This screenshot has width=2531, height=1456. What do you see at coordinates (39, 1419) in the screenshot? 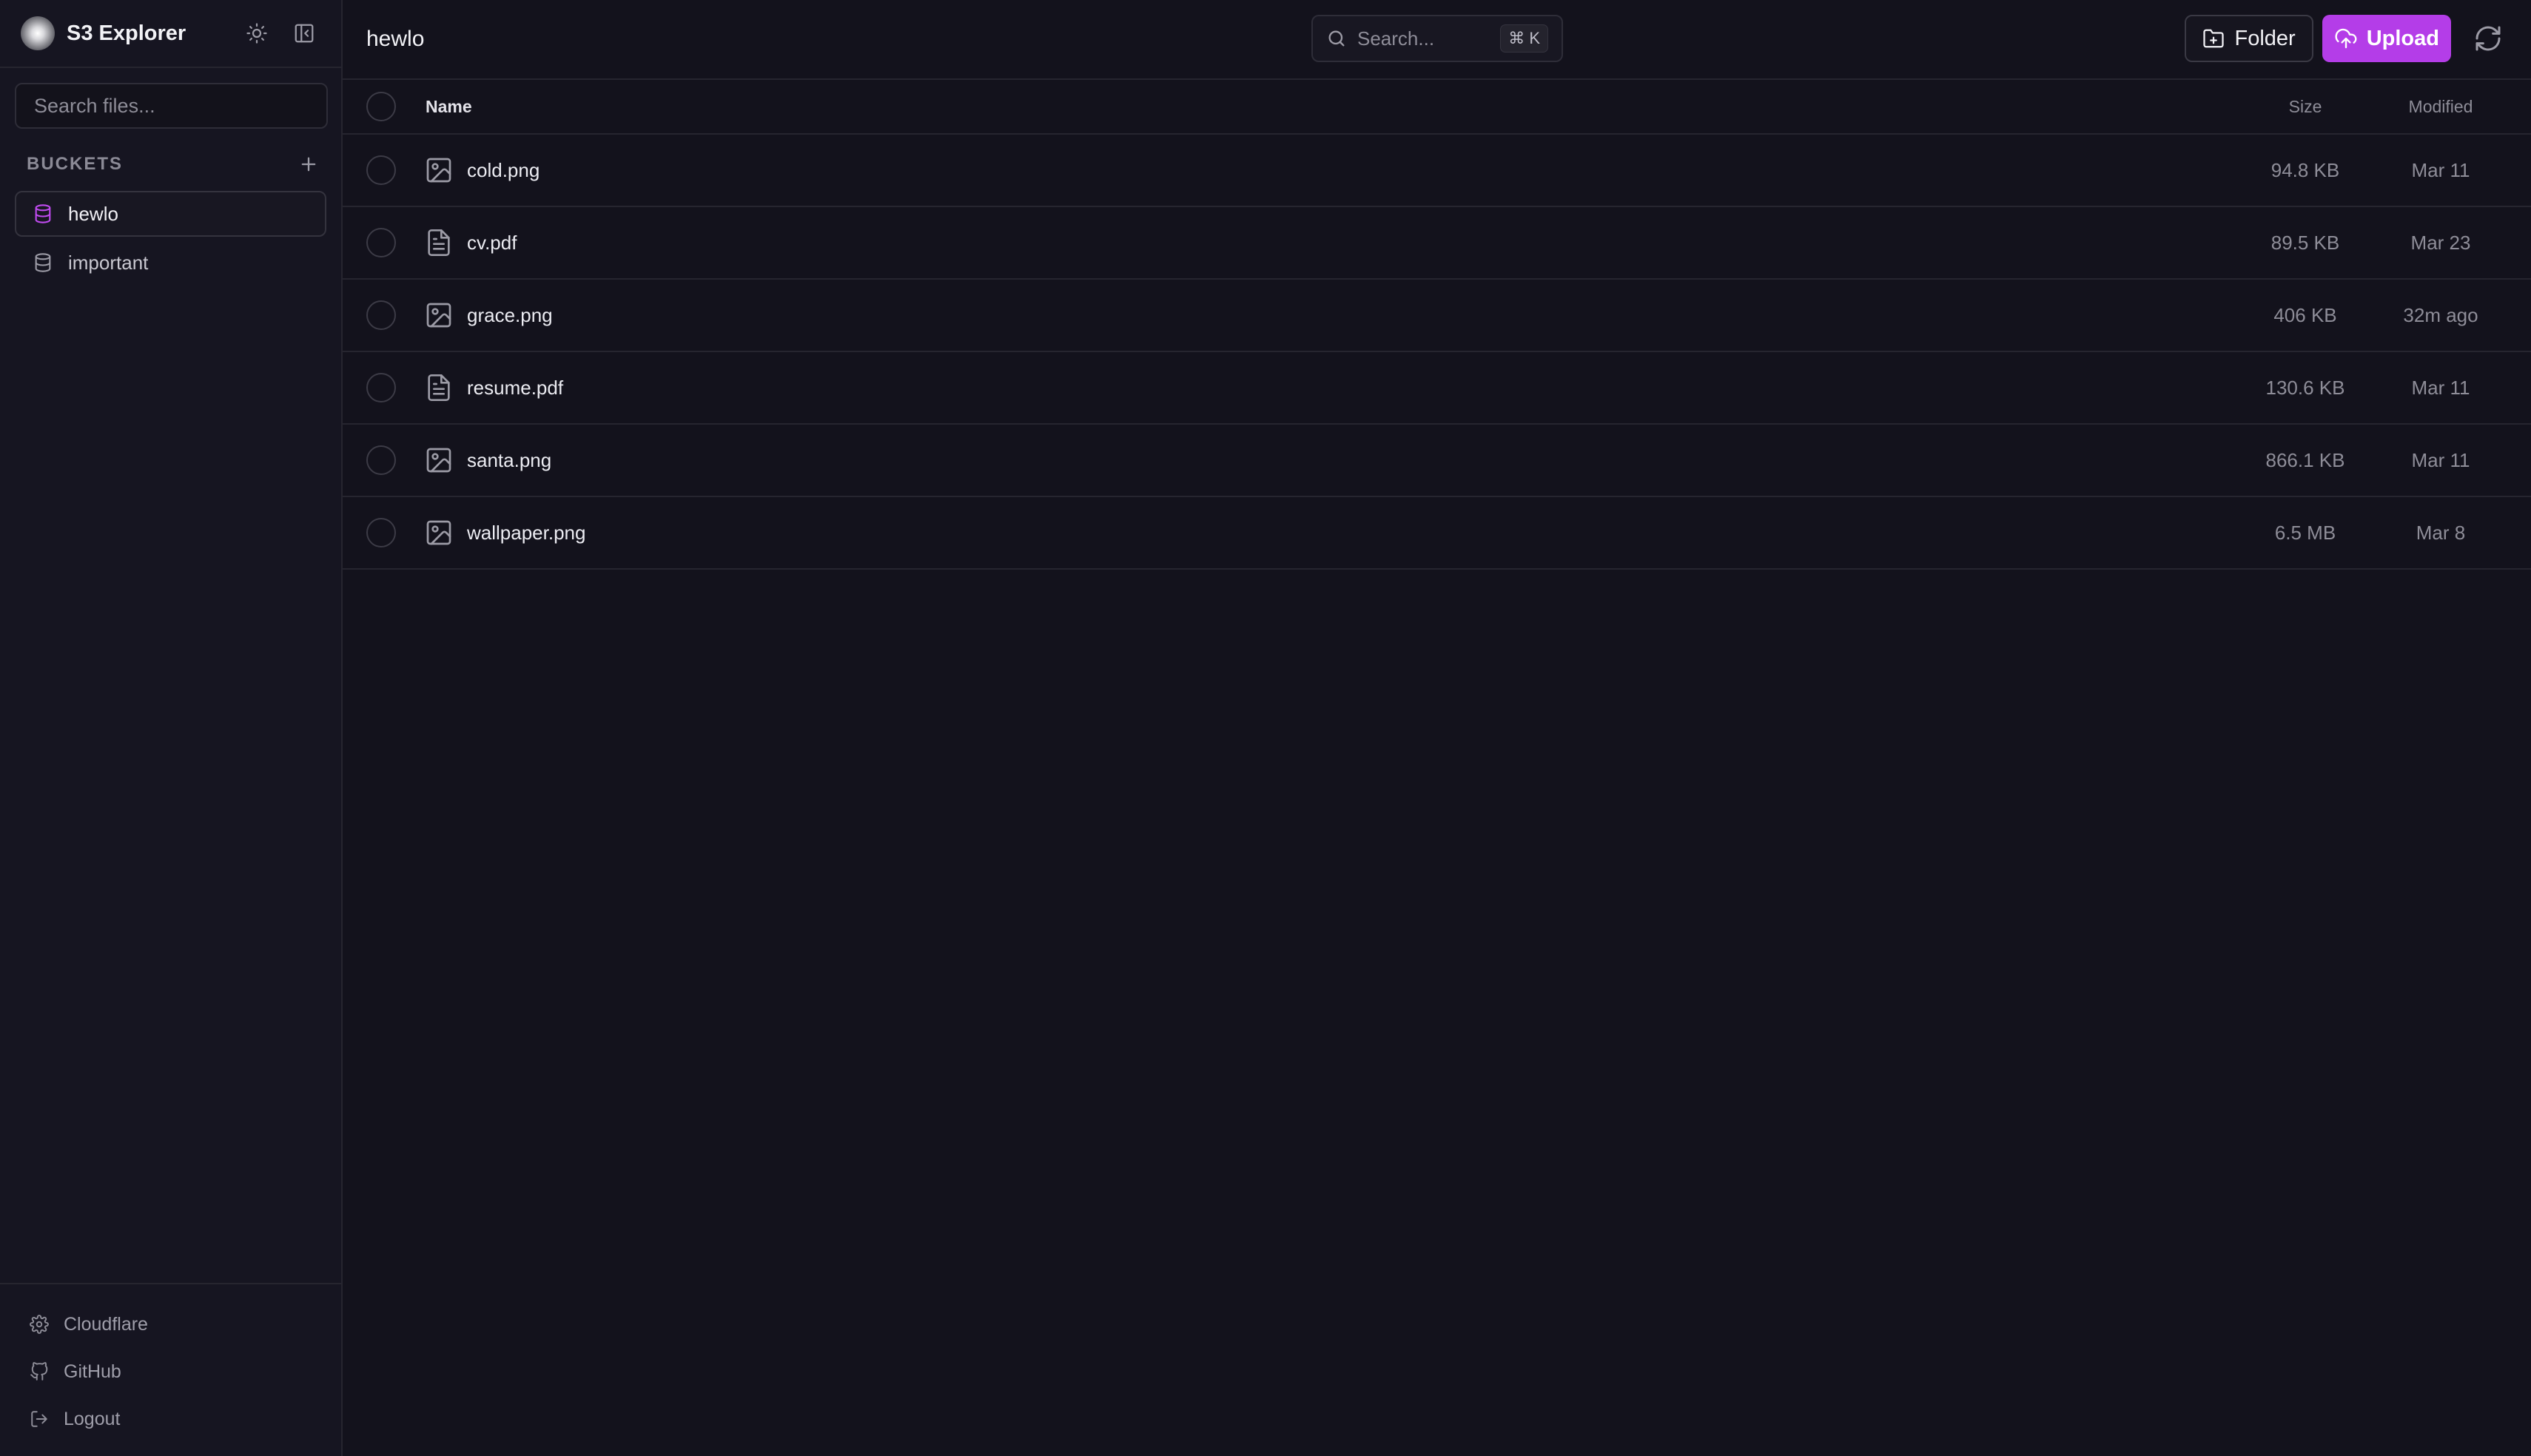
I see `logout-icon` at bounding box center [39, 1419].